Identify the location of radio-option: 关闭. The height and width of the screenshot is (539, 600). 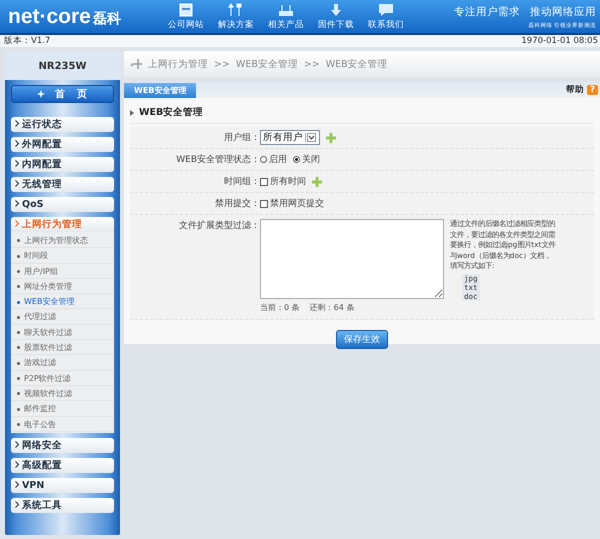
(306, 159).